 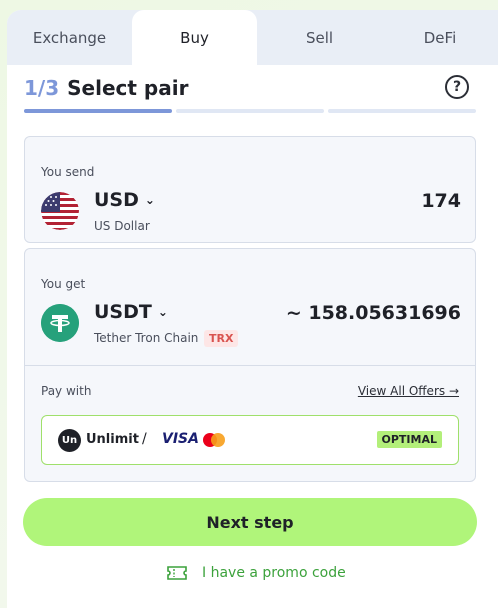 I want to click on step-number: 1/3, so click(x=42, y=88).